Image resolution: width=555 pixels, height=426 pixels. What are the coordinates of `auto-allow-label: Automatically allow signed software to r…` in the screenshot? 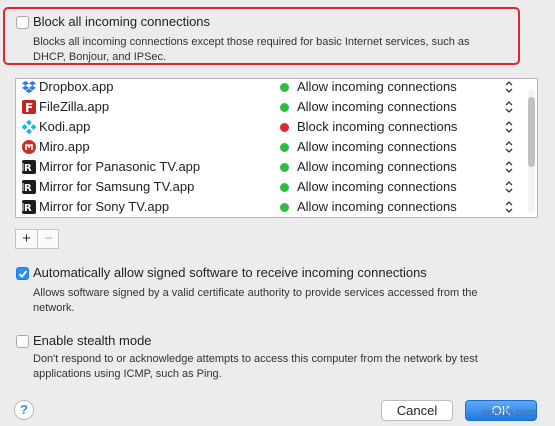 It's located at (230, 272).